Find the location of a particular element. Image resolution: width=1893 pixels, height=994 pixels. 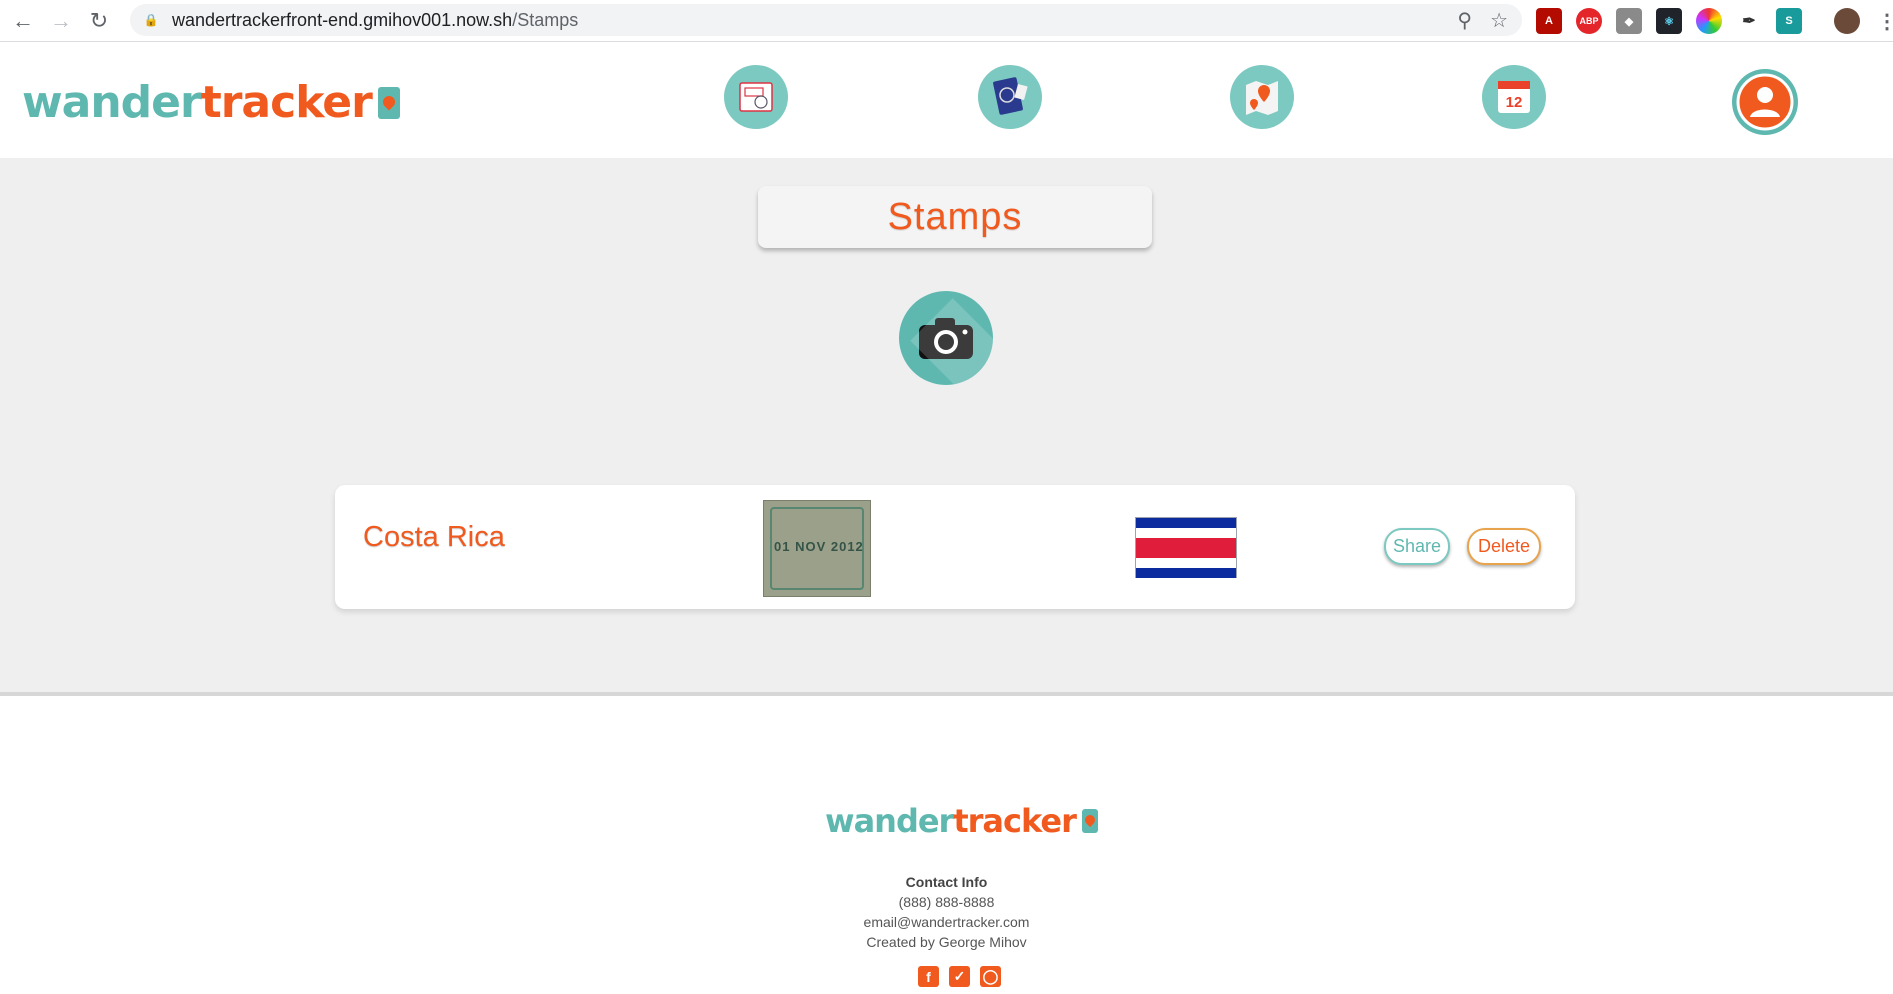

contact-phone: (888) 888-8888 is located at coordinates (946, 902).